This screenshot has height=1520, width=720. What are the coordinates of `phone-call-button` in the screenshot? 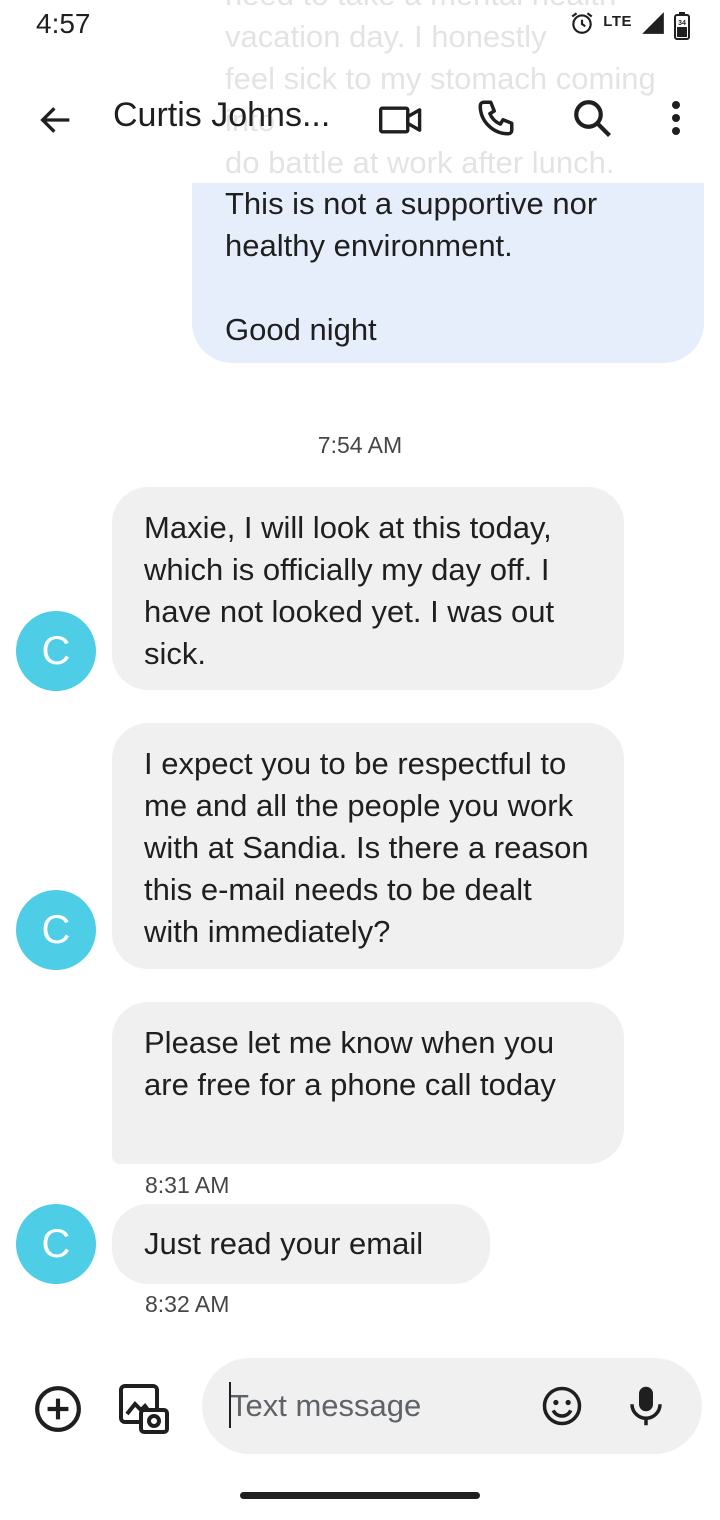 It's located at (496, 118).